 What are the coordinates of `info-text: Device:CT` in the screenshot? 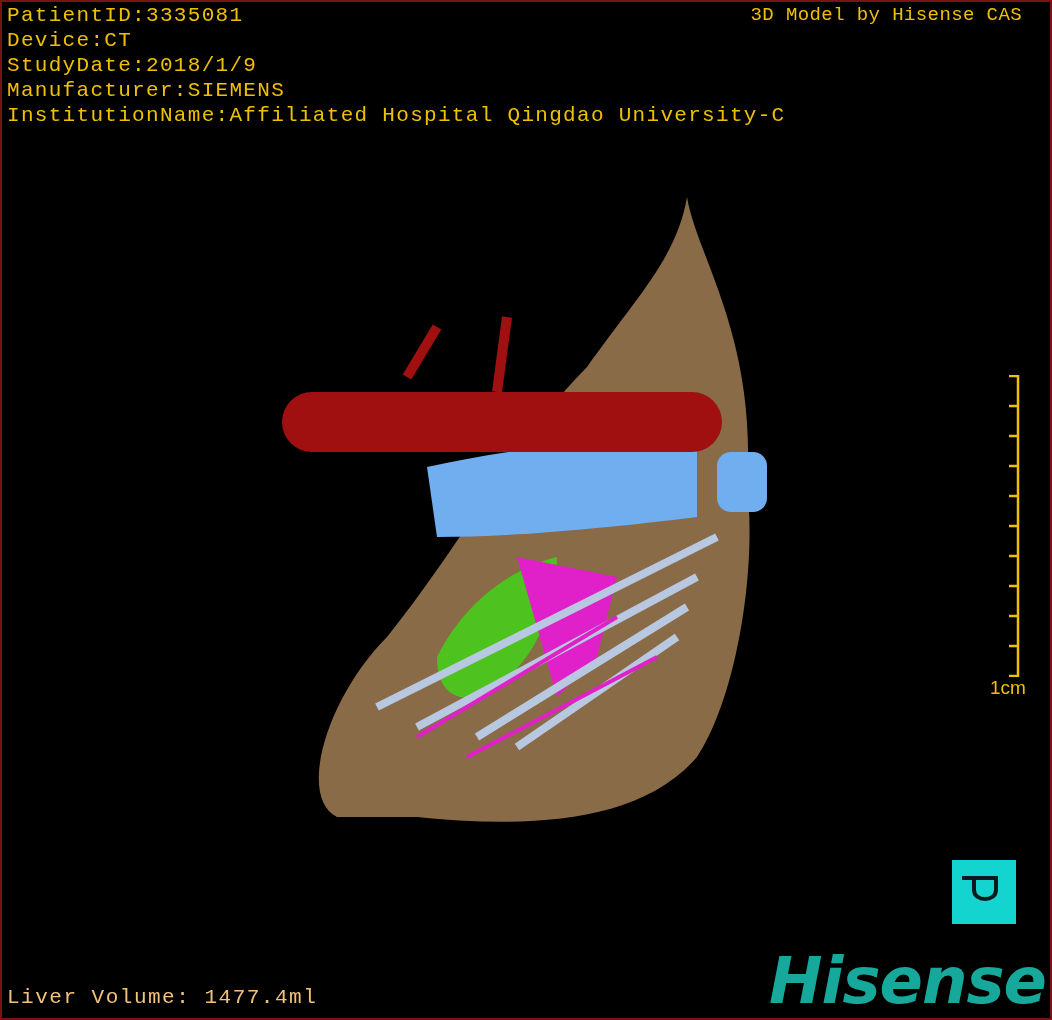 It's located at (70, 40).